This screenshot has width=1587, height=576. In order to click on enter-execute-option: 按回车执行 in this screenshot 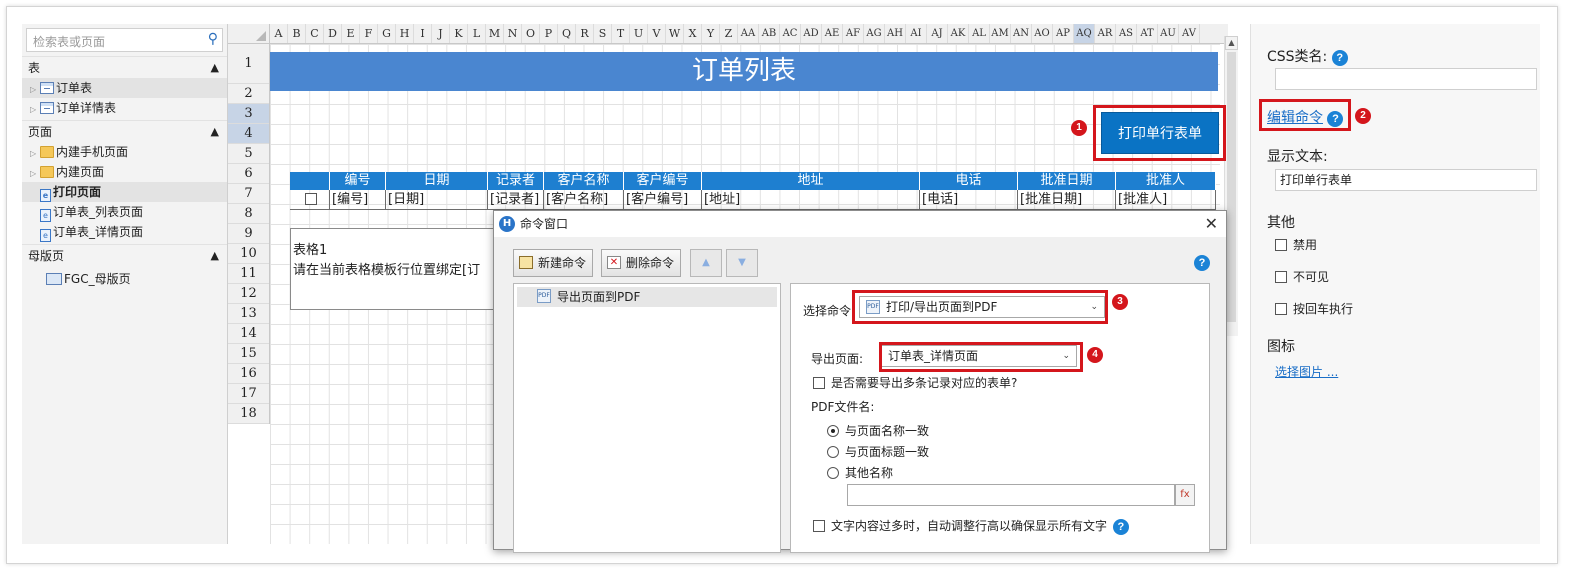, I will do `click(1314, 308)`.